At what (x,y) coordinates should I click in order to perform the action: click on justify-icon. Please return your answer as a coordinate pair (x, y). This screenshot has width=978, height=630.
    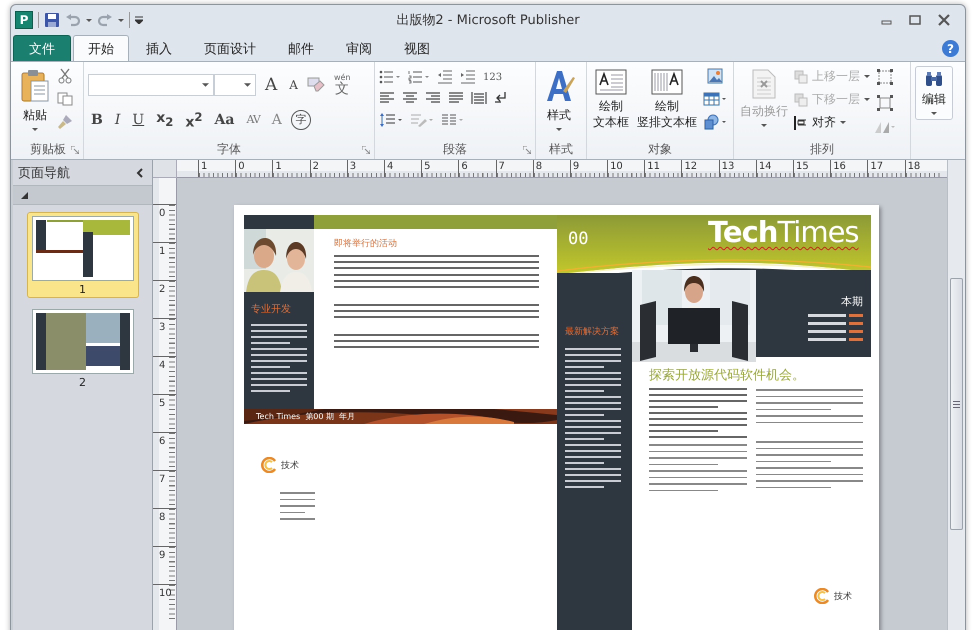
    Looking at the image, I should click on (456, 98).